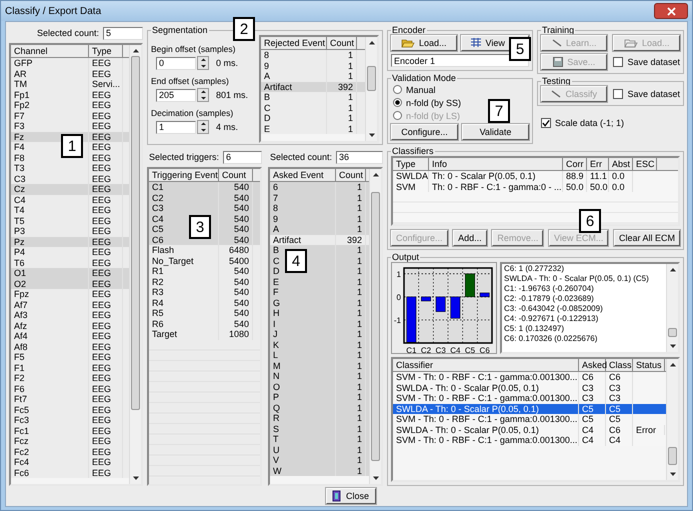 This screenshot has width=693, height=511. I want to click on group-title: Validation Mode, so click(424, 78).